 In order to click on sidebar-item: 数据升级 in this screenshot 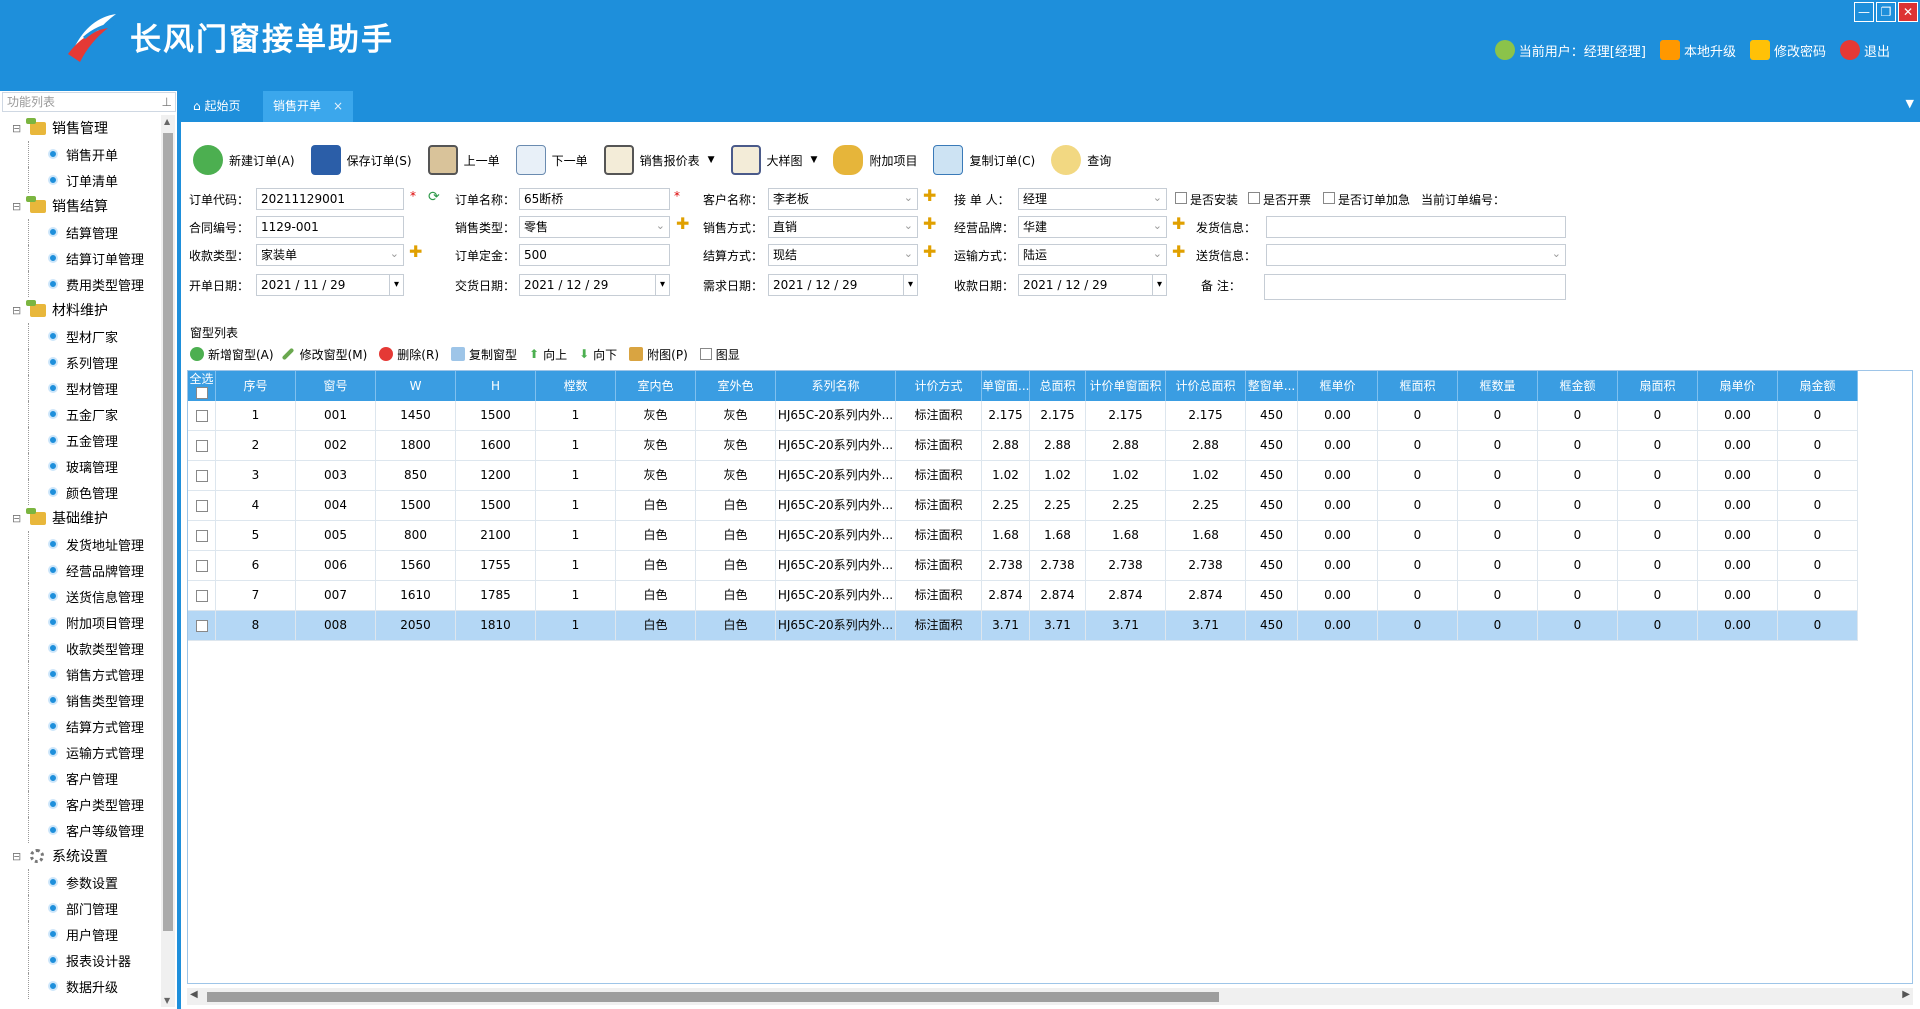, I will do `click(80, 986)`.